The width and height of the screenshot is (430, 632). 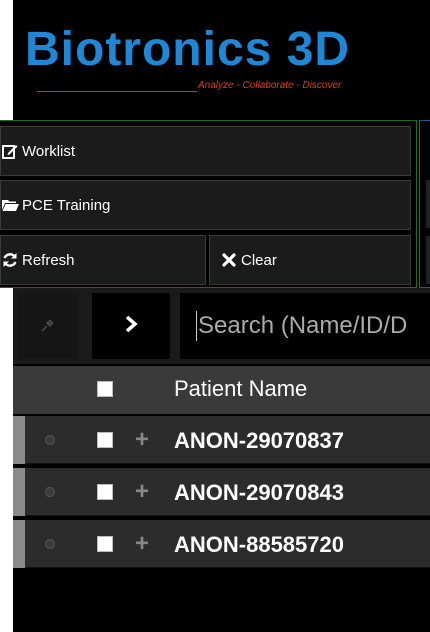 What do you see at coordinates (105, 389) in the screenshot?
I see `select-all-checkbox` at bounding box center [105, 389].